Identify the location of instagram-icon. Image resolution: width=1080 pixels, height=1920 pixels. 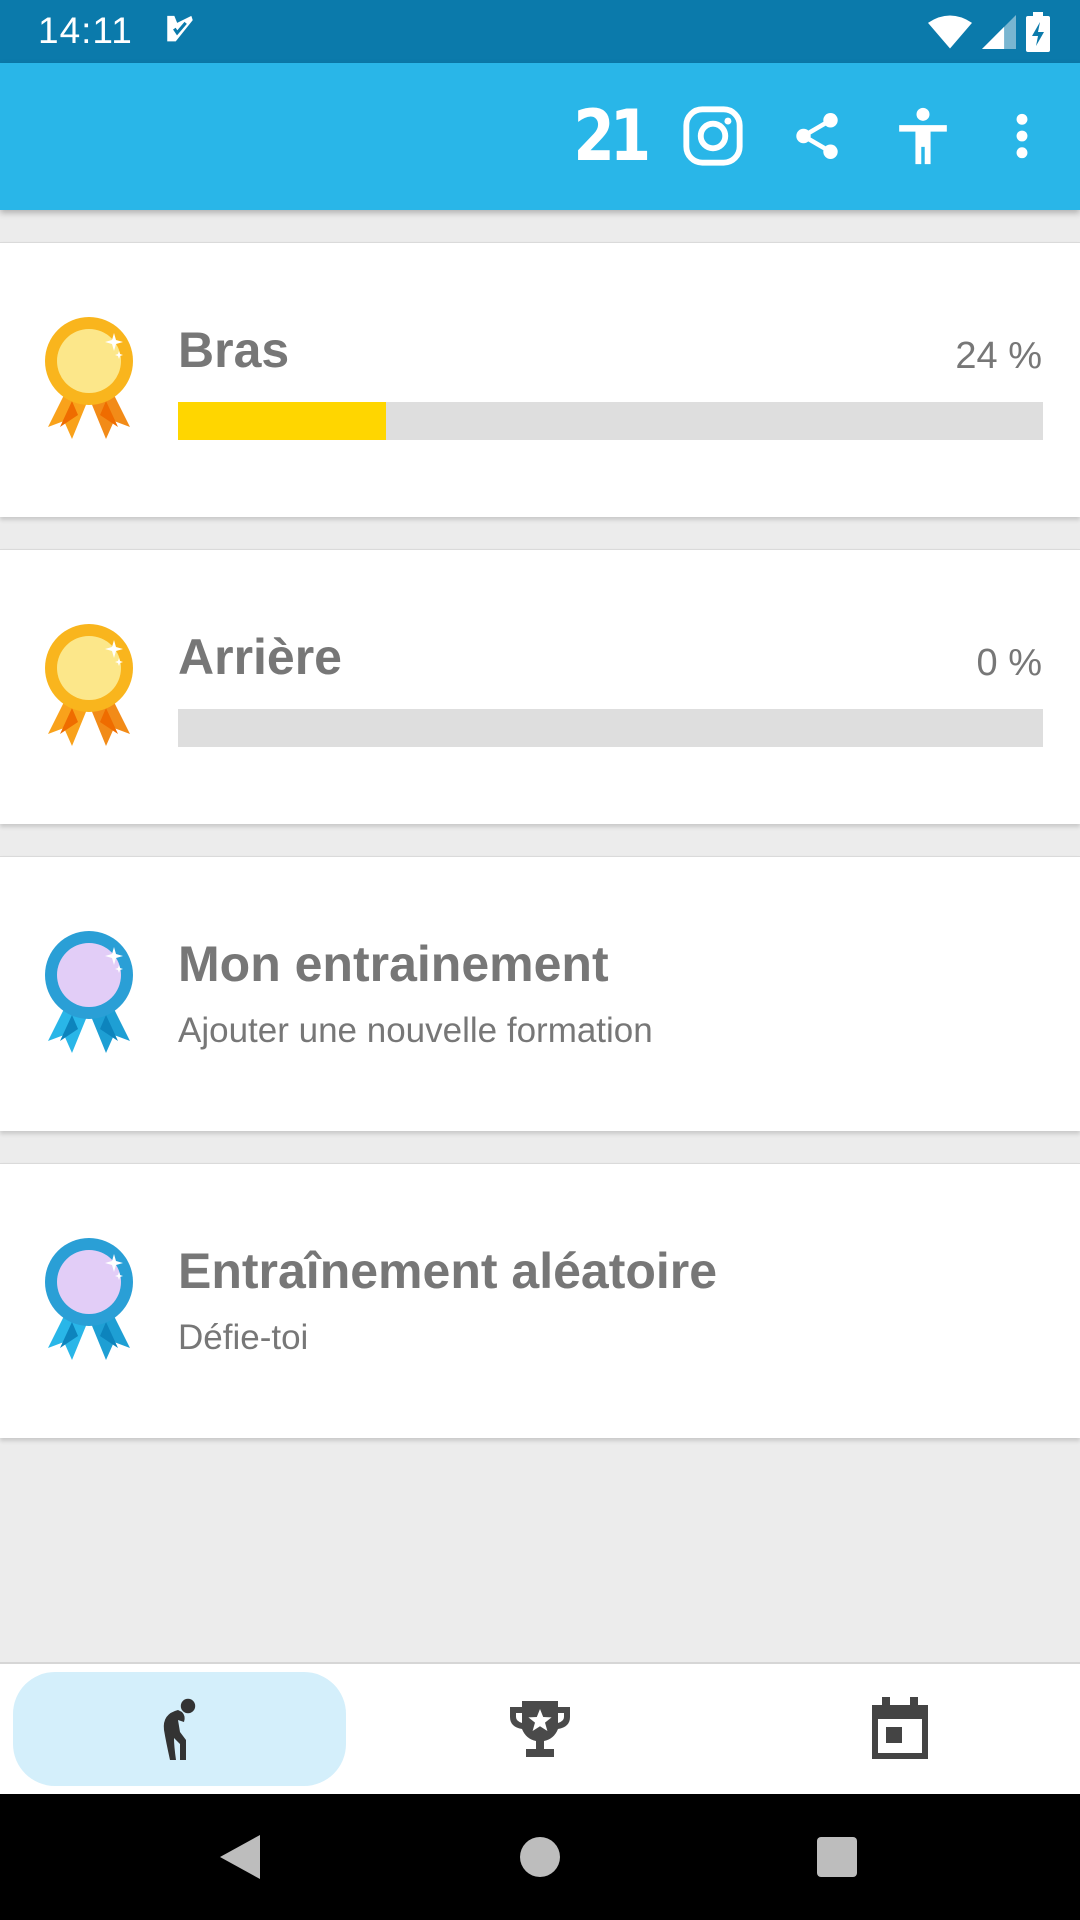
(713, 136).